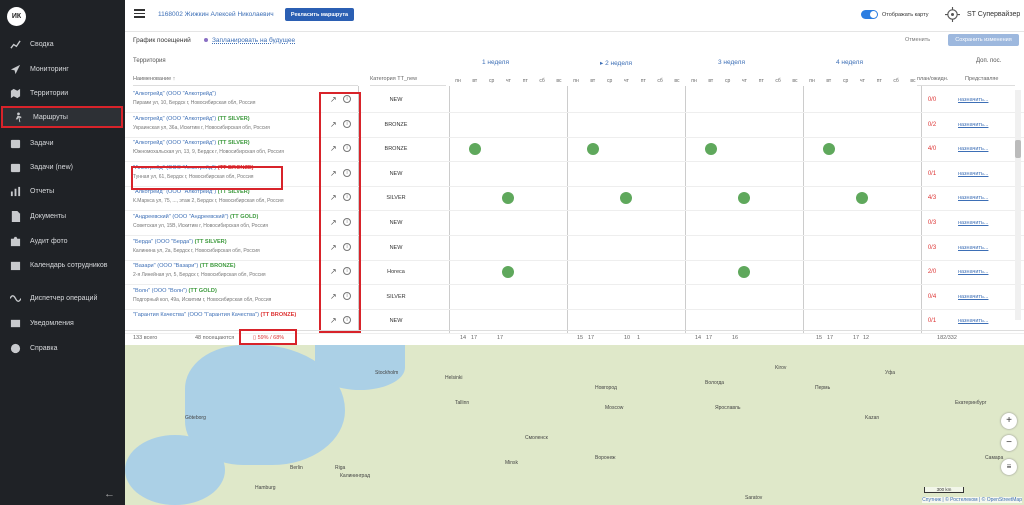  I want to click on save-changes-button: Сохранить изменения, so click(983, 40).